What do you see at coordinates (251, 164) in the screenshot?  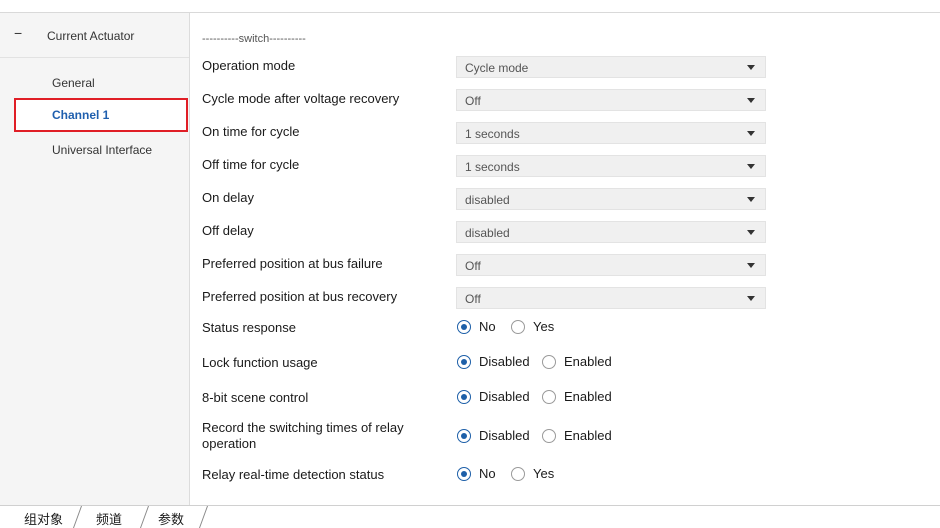 I see `param-label: Off time for cycle` at bounding box center [251, 164].